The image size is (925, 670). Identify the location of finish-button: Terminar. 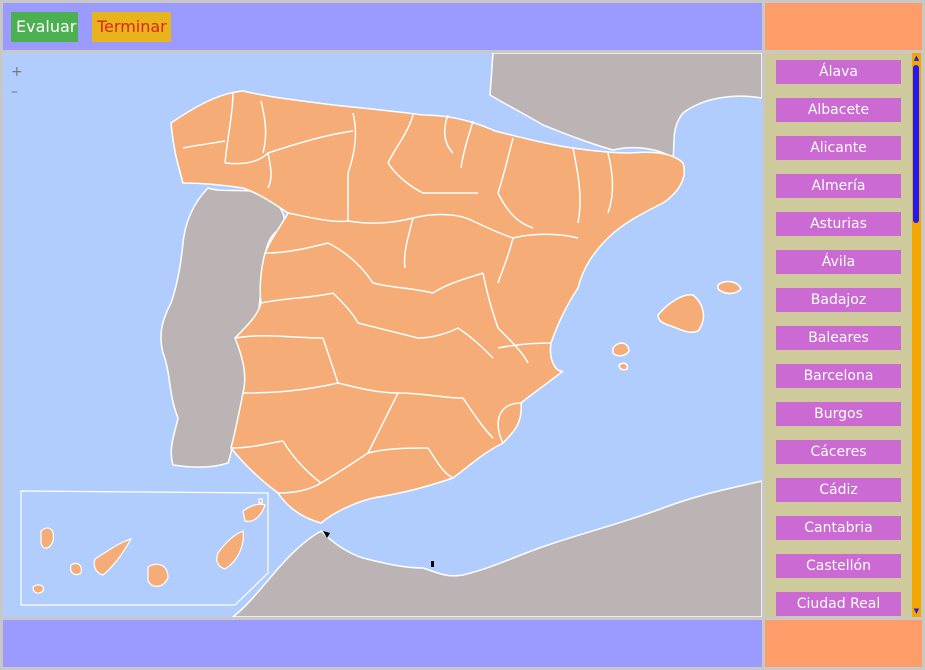
(131, 27).